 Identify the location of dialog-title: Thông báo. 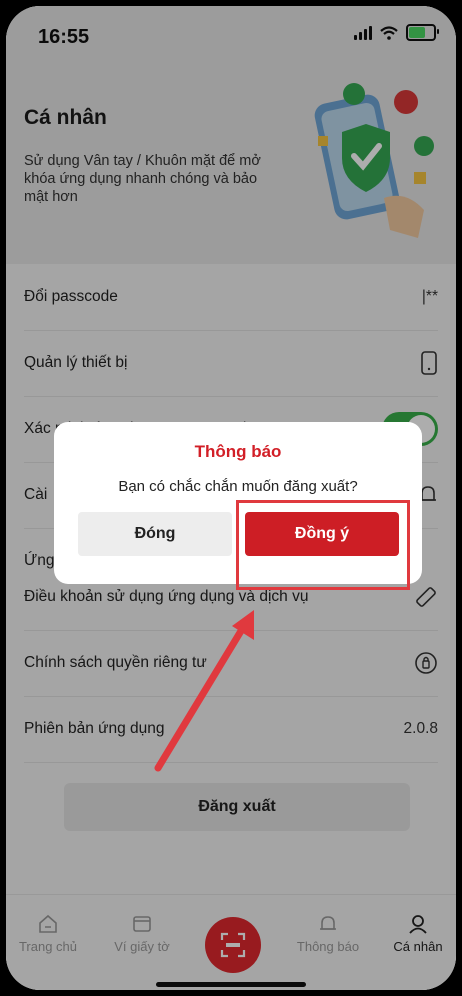
(238, 451).